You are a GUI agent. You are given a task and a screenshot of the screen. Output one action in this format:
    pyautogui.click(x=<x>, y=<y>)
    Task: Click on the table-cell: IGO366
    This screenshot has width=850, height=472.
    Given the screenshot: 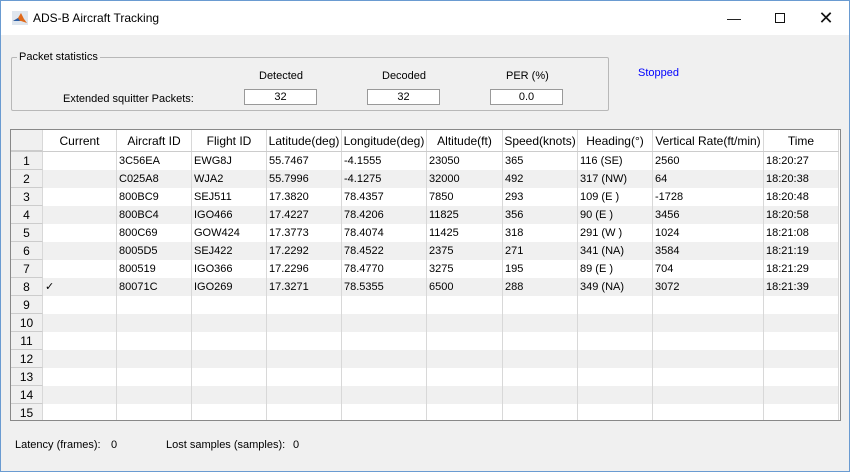 What is the action you would take?
    pyautogui.click(x=229, y=269)
    